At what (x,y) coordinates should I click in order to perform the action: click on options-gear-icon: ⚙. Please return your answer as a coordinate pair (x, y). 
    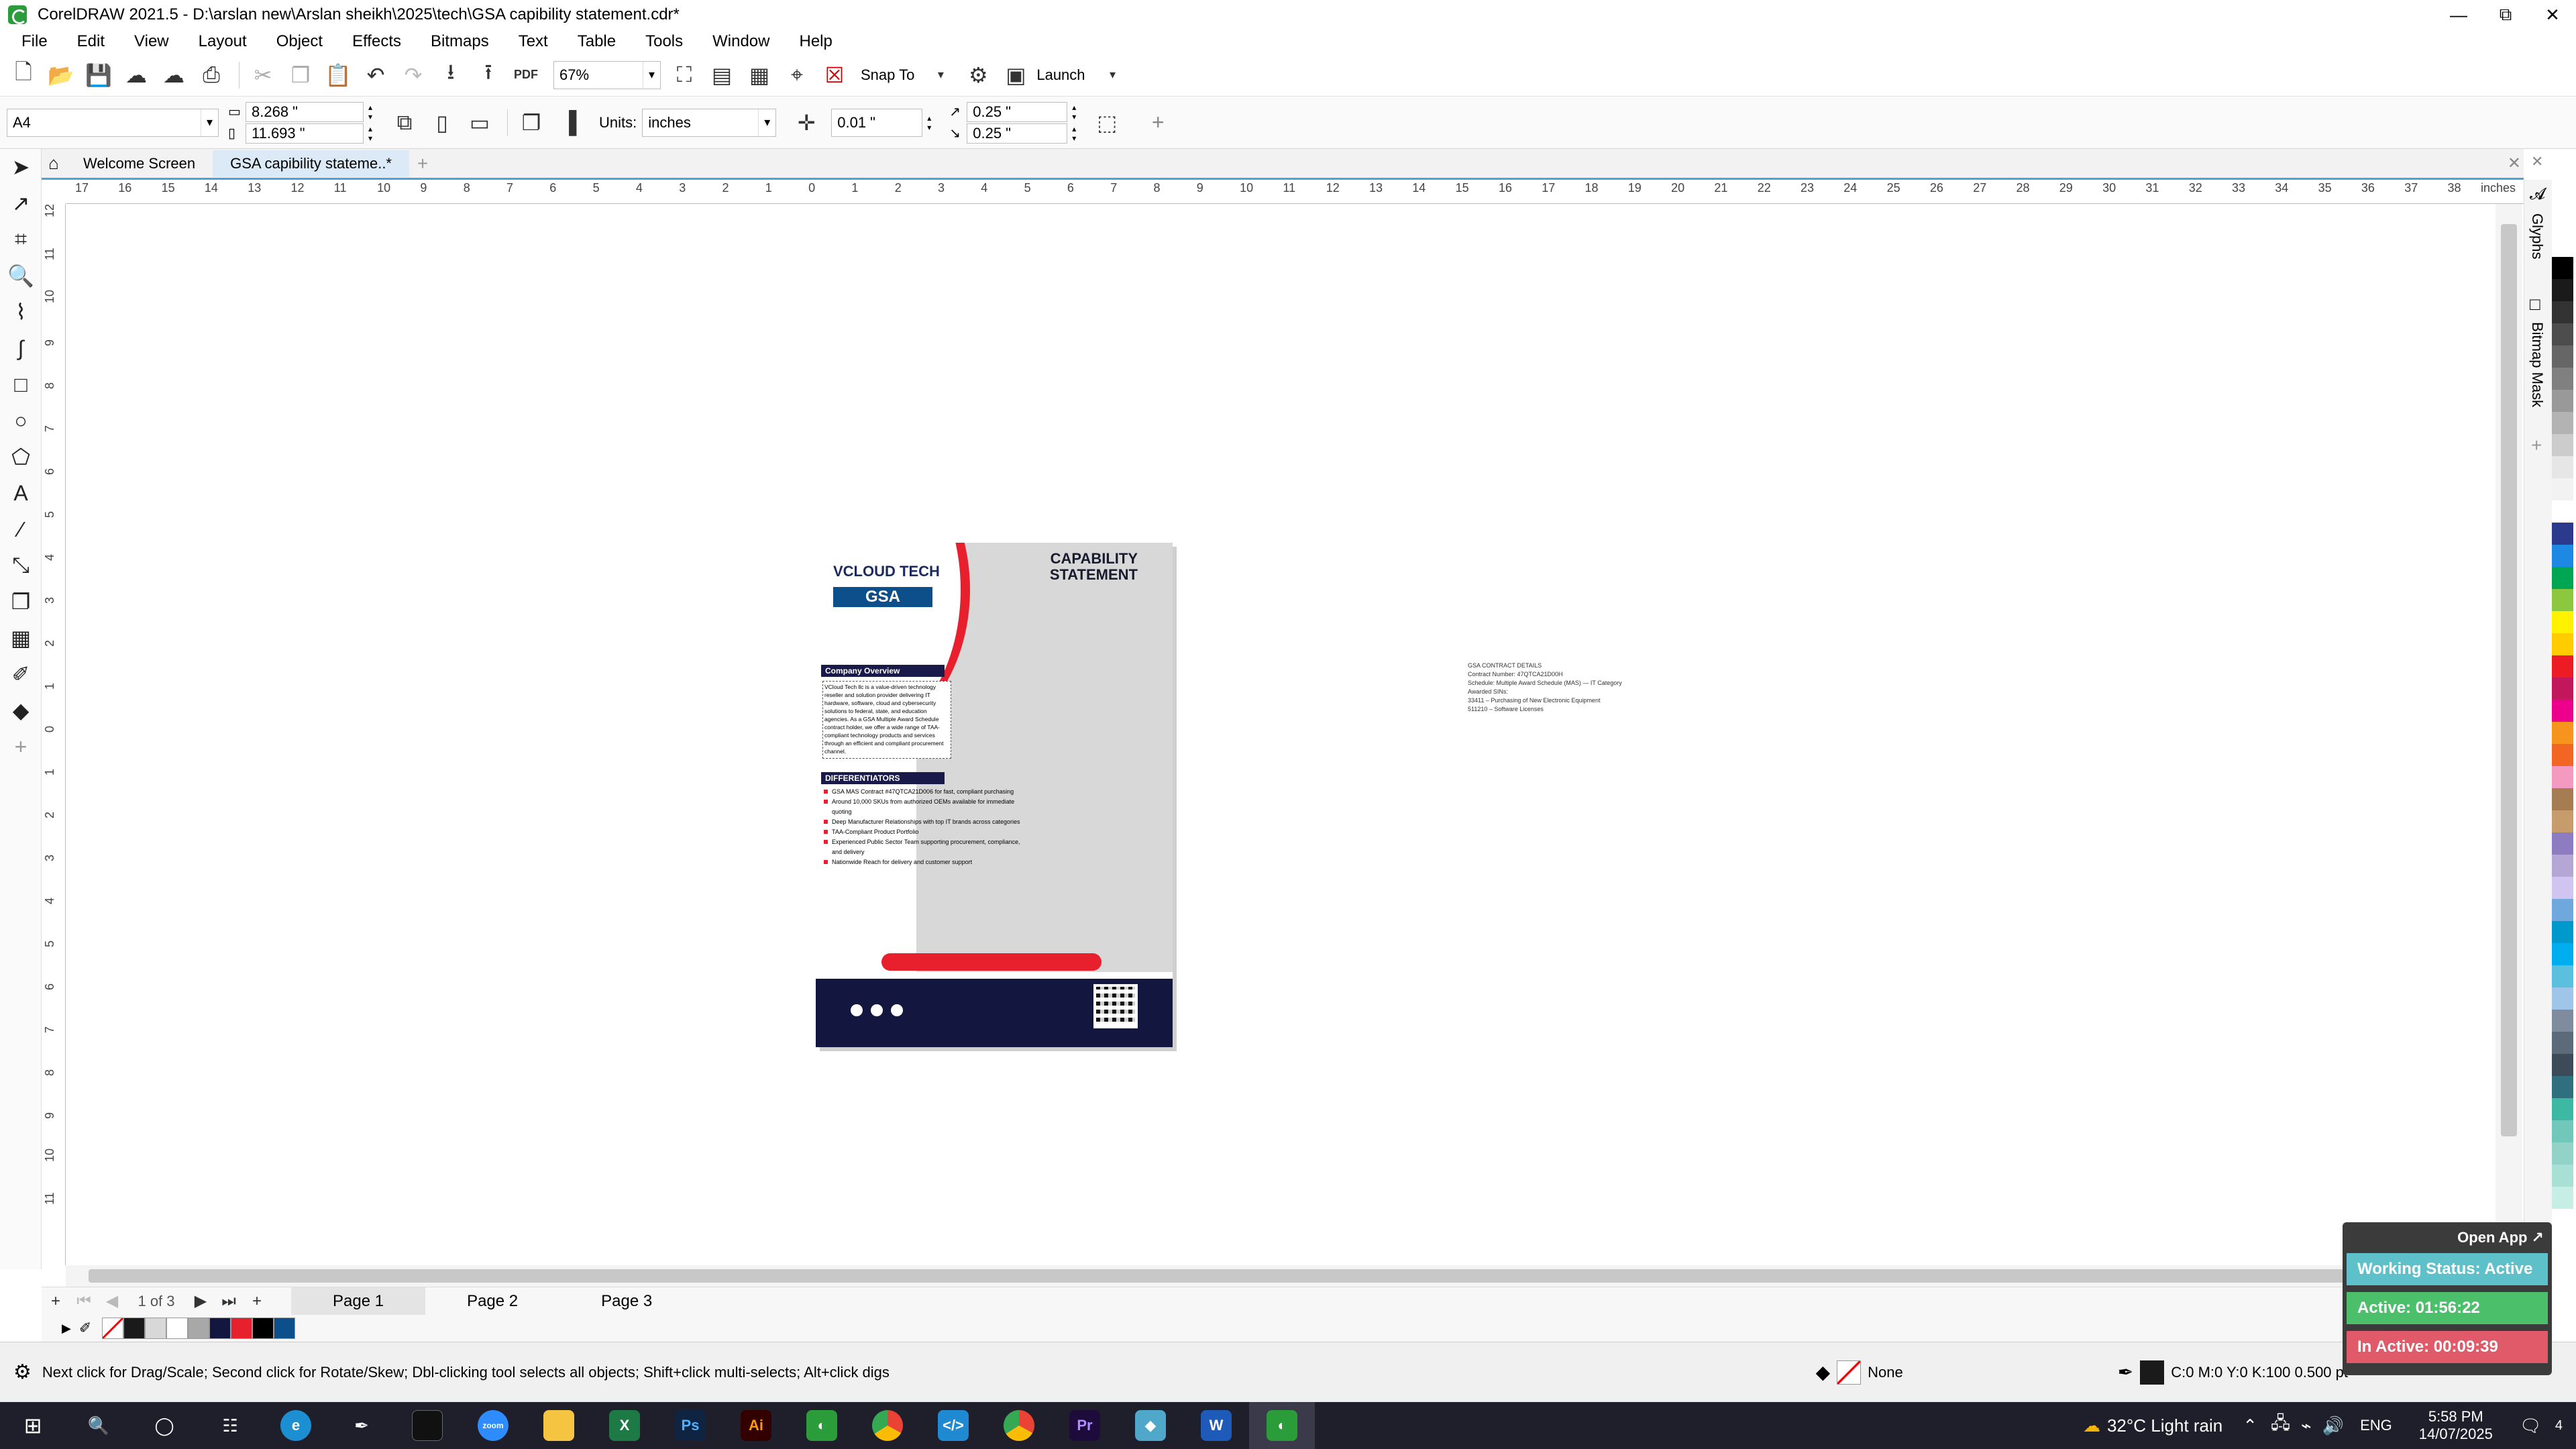
    Looking at the image, I should click on (978, 75).